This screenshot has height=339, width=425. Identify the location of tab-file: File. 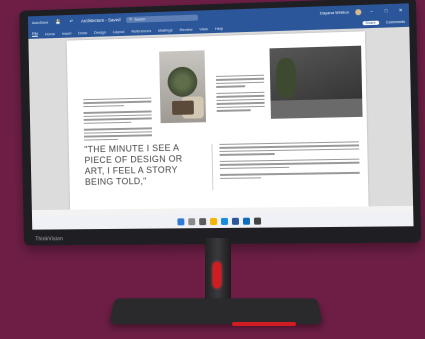
(35, 34).